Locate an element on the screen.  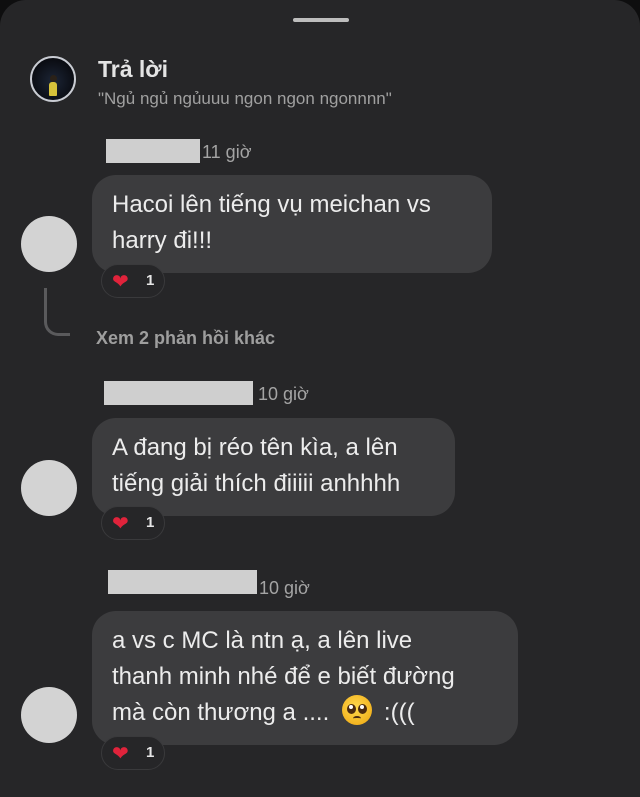
post-author-avatar is located at coordinates (53, 79).